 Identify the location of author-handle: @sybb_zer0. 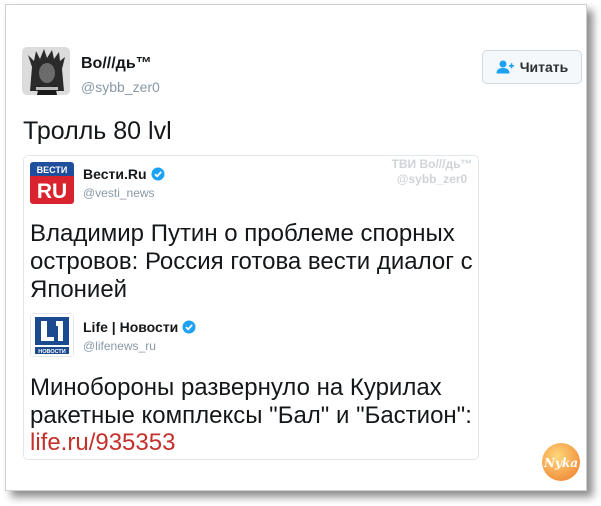
(120, 87).